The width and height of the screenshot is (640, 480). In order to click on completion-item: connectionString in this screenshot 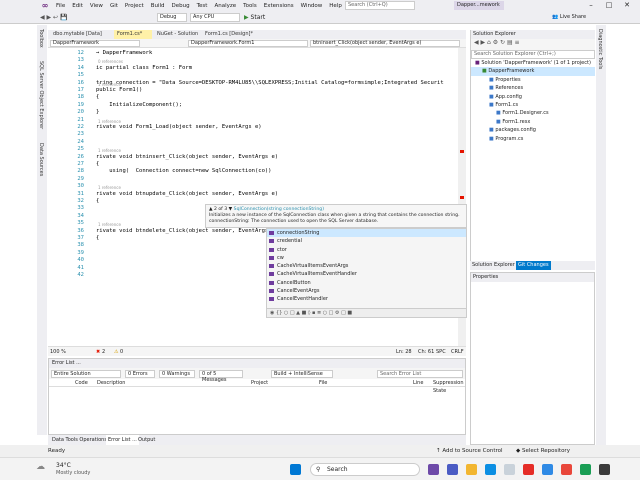, I will do `click(366, 233)`.